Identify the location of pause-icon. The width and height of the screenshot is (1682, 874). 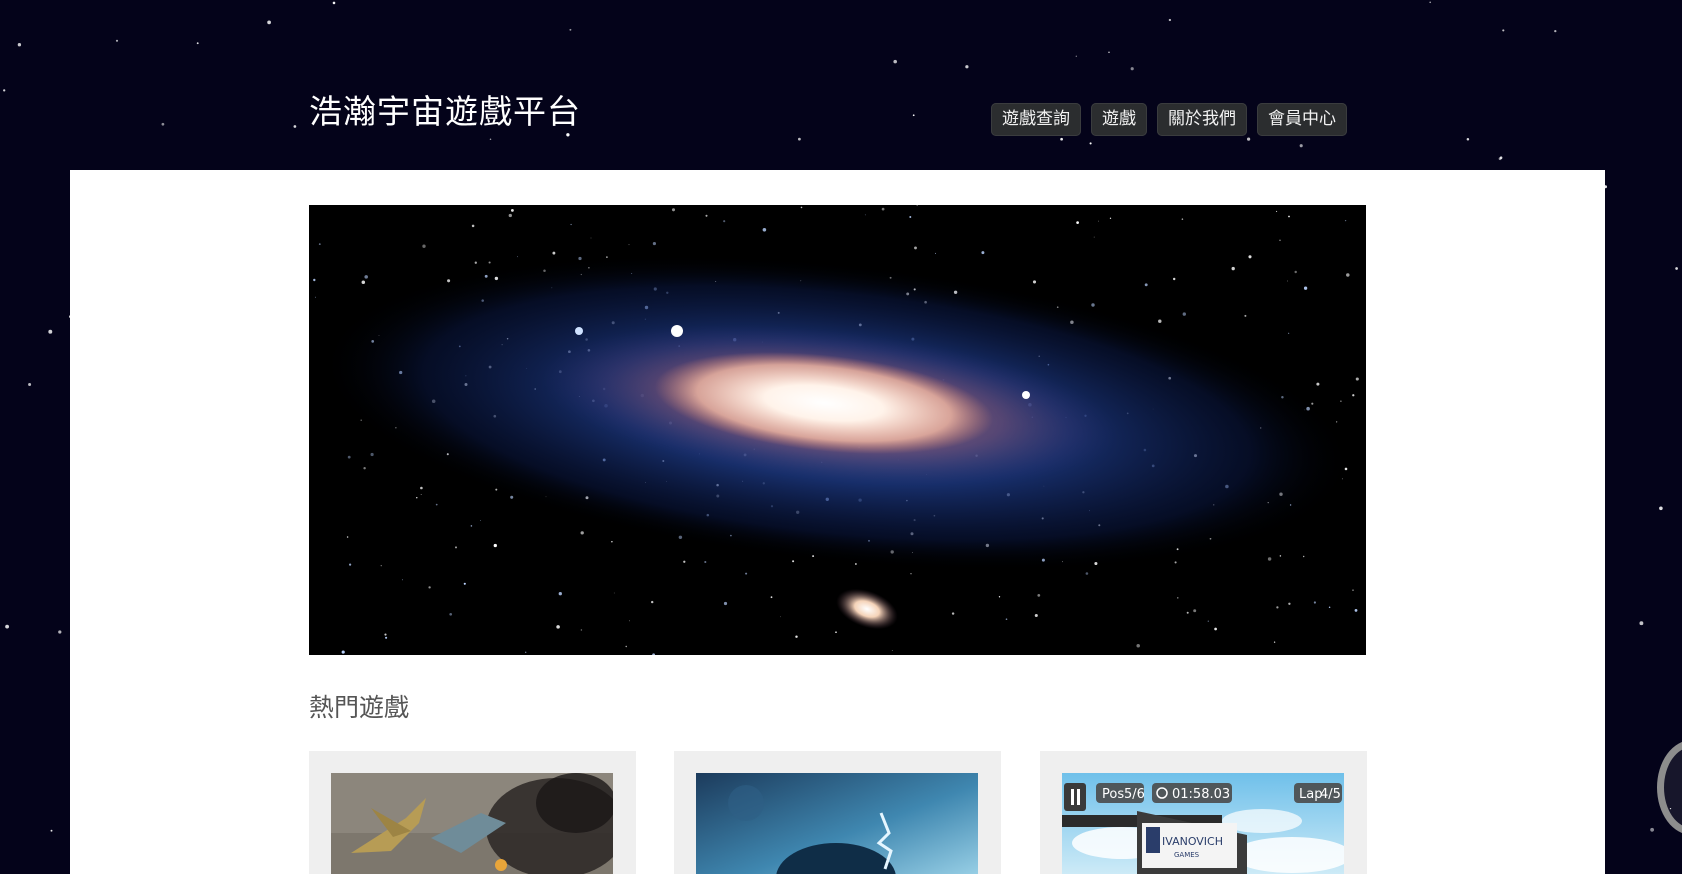
(1075, 797).